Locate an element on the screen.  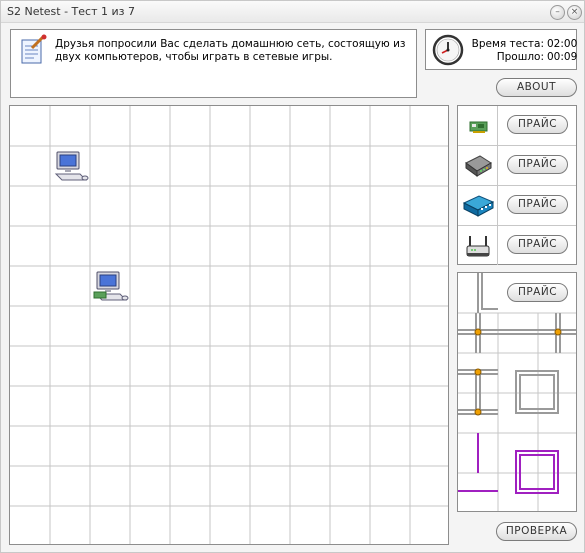
close-button: × is located at coordinates (574, 12).